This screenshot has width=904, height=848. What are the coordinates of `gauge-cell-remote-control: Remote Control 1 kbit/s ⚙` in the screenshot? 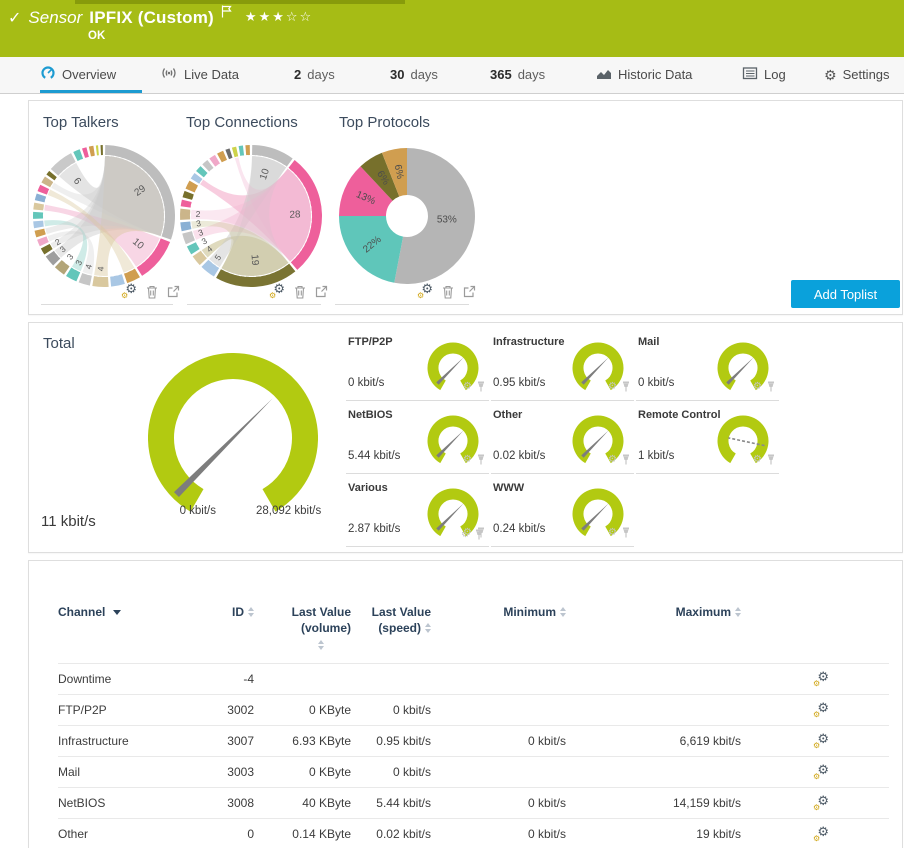 It's located at (707, 439).